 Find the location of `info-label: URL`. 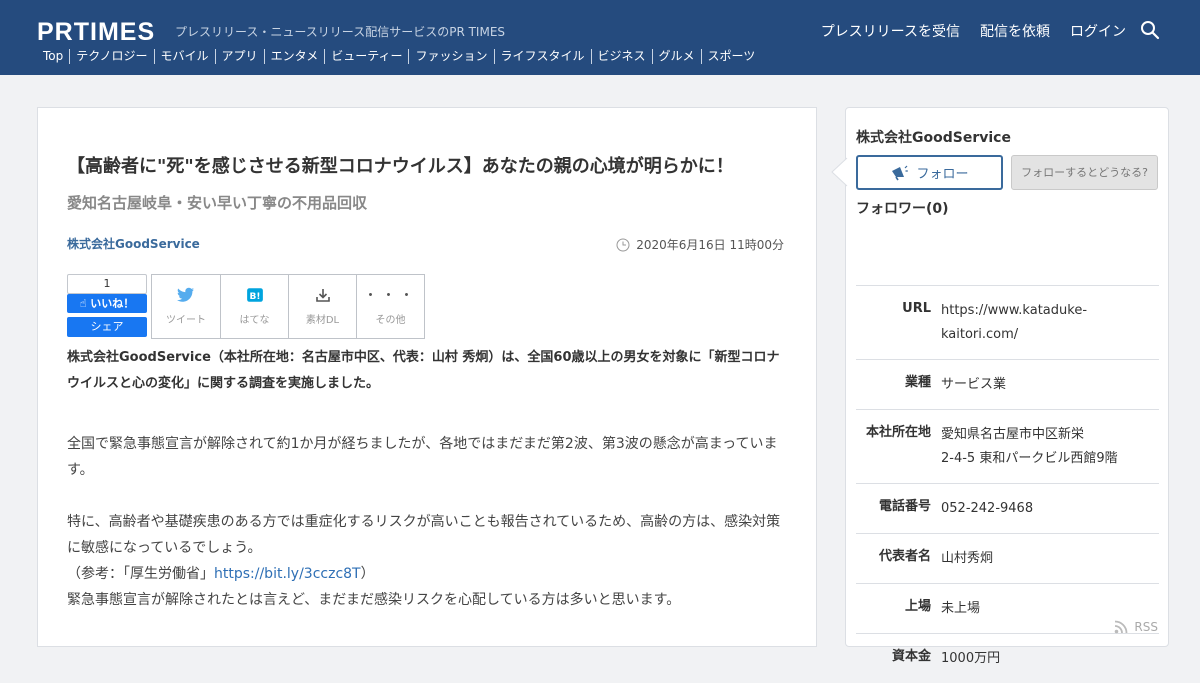

info-label: URL is located at coordinates (916, 308).